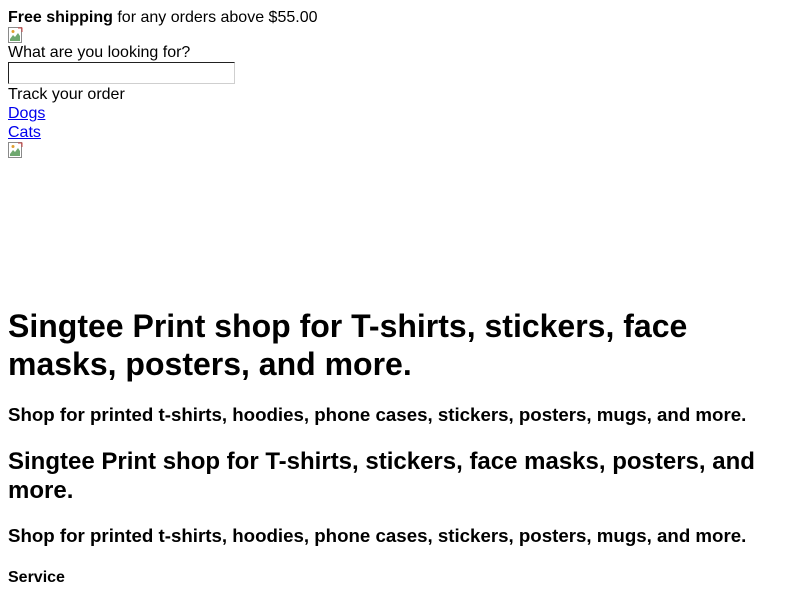  What do you see at coordinates (121, 73) in the screenshot?
I see `search-input` at bounding box center [121, 73].